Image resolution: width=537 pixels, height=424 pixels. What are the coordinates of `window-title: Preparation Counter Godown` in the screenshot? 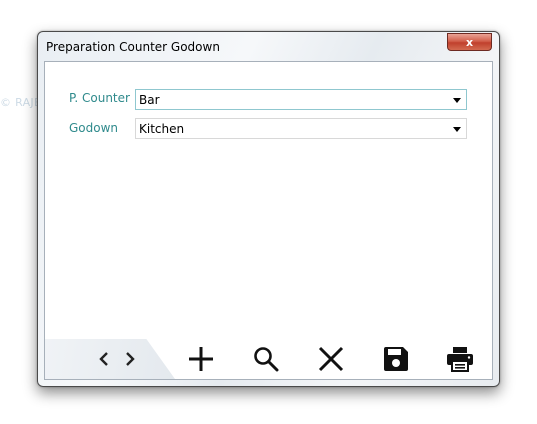 It's located at (133, 47).